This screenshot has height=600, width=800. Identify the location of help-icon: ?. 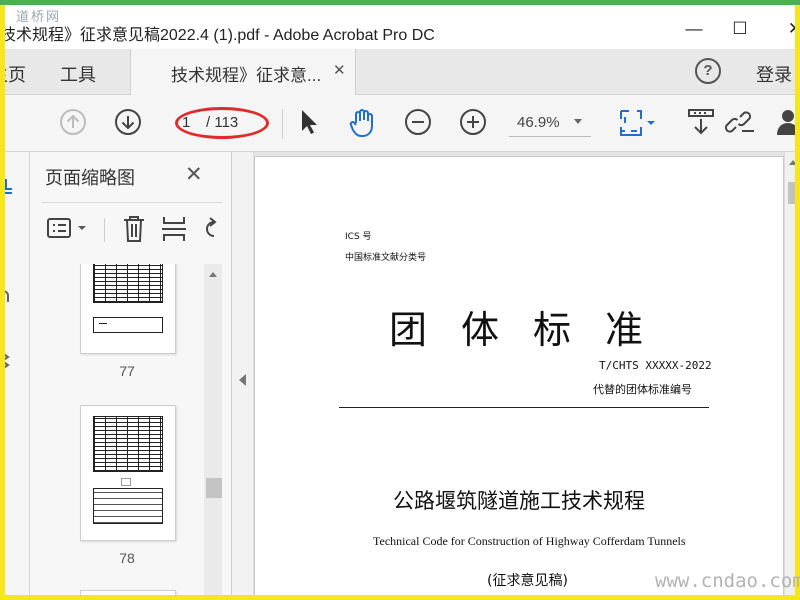
(708, 71).